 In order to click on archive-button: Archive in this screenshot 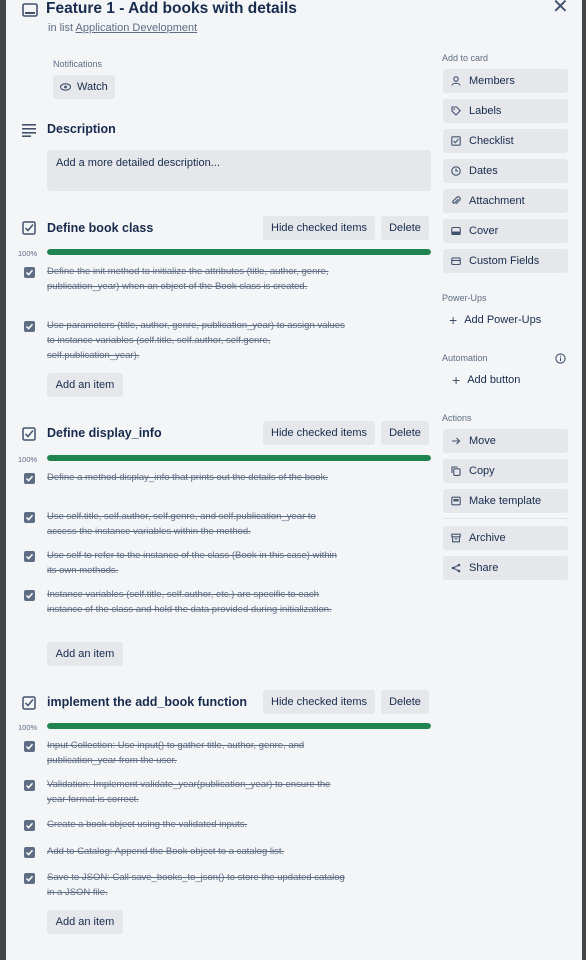, I will do `click(505, 538)`.